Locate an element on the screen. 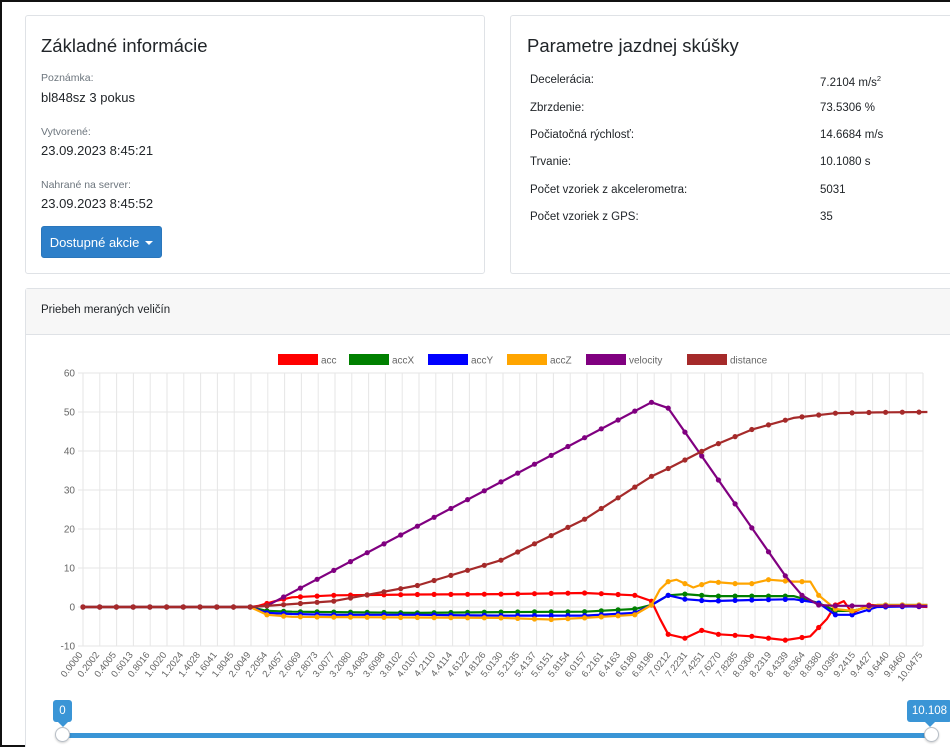 The height and width of the screenshot is (747, 950). param-label: Počet vzoriek z akcelerometra: is located at coordinates (609, 190).